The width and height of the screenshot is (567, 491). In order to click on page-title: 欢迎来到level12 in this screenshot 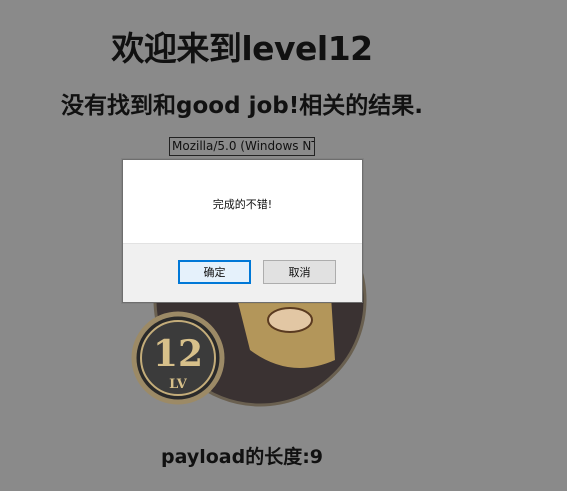, I will do `click(242, 48)`.